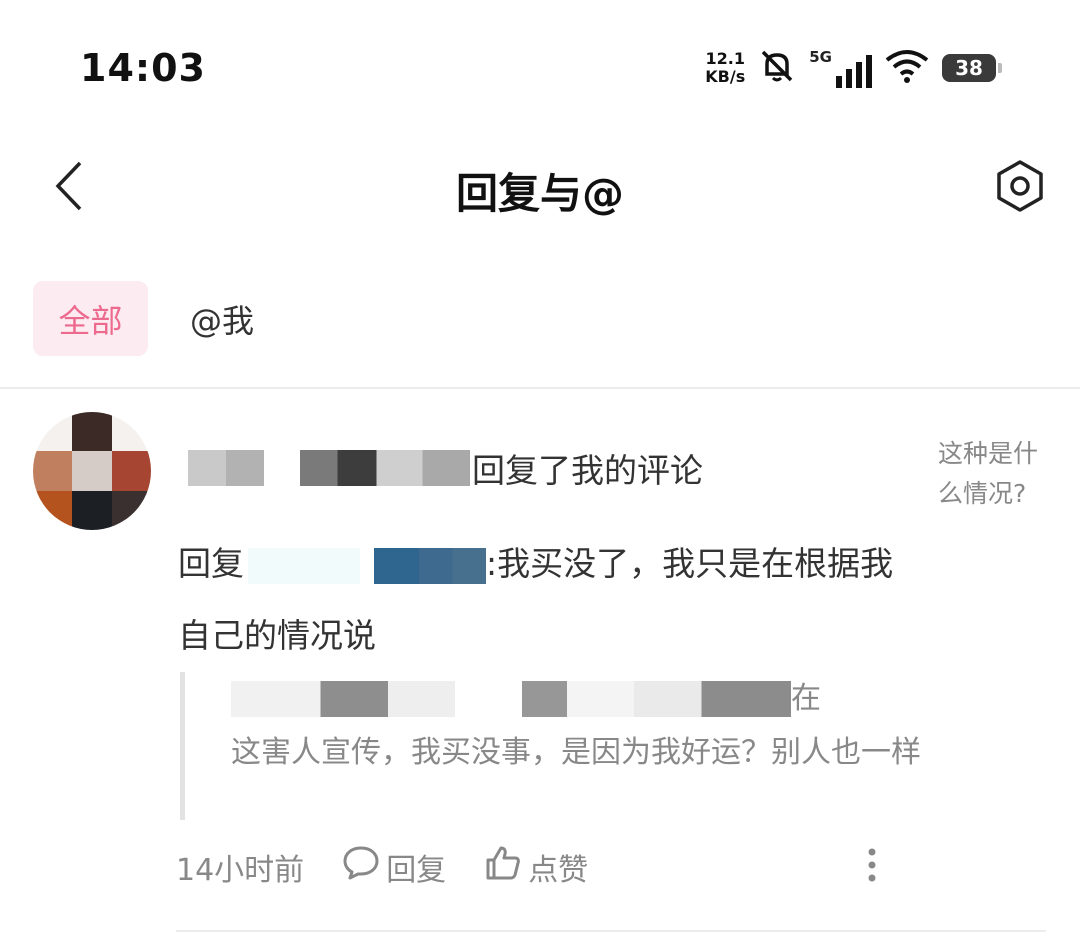 The image size is (1080, 952). I want to click on signal-icon: 5G, so click(840, 68).